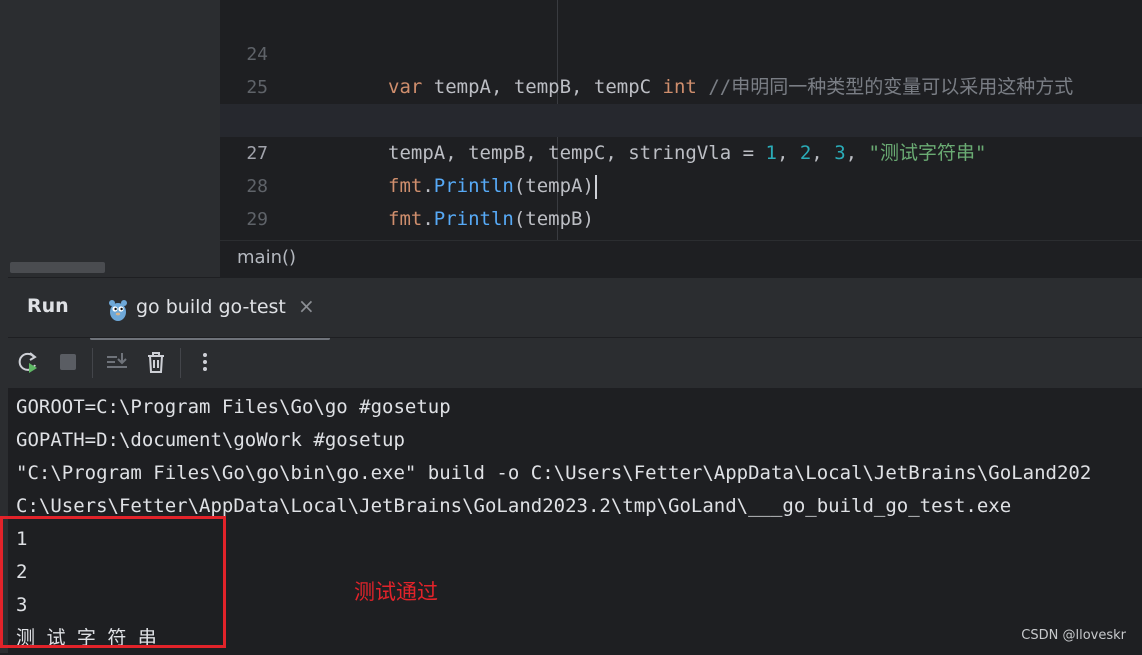  What do you see at coordinates (118, 310) in the screenshot?
I see `gopher-icon` at bounding box center [118, 310].